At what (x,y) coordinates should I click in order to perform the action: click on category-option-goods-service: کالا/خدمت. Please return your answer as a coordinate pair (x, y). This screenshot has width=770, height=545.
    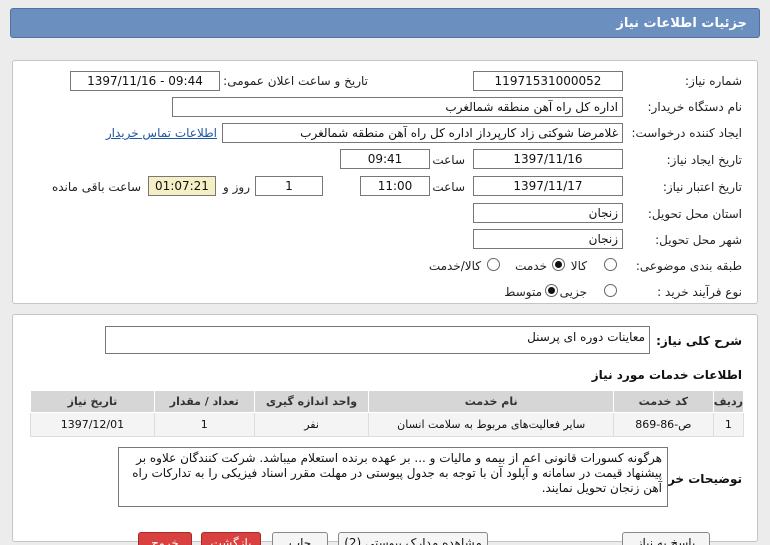
    Looking at the image, I should click on (454, 266).